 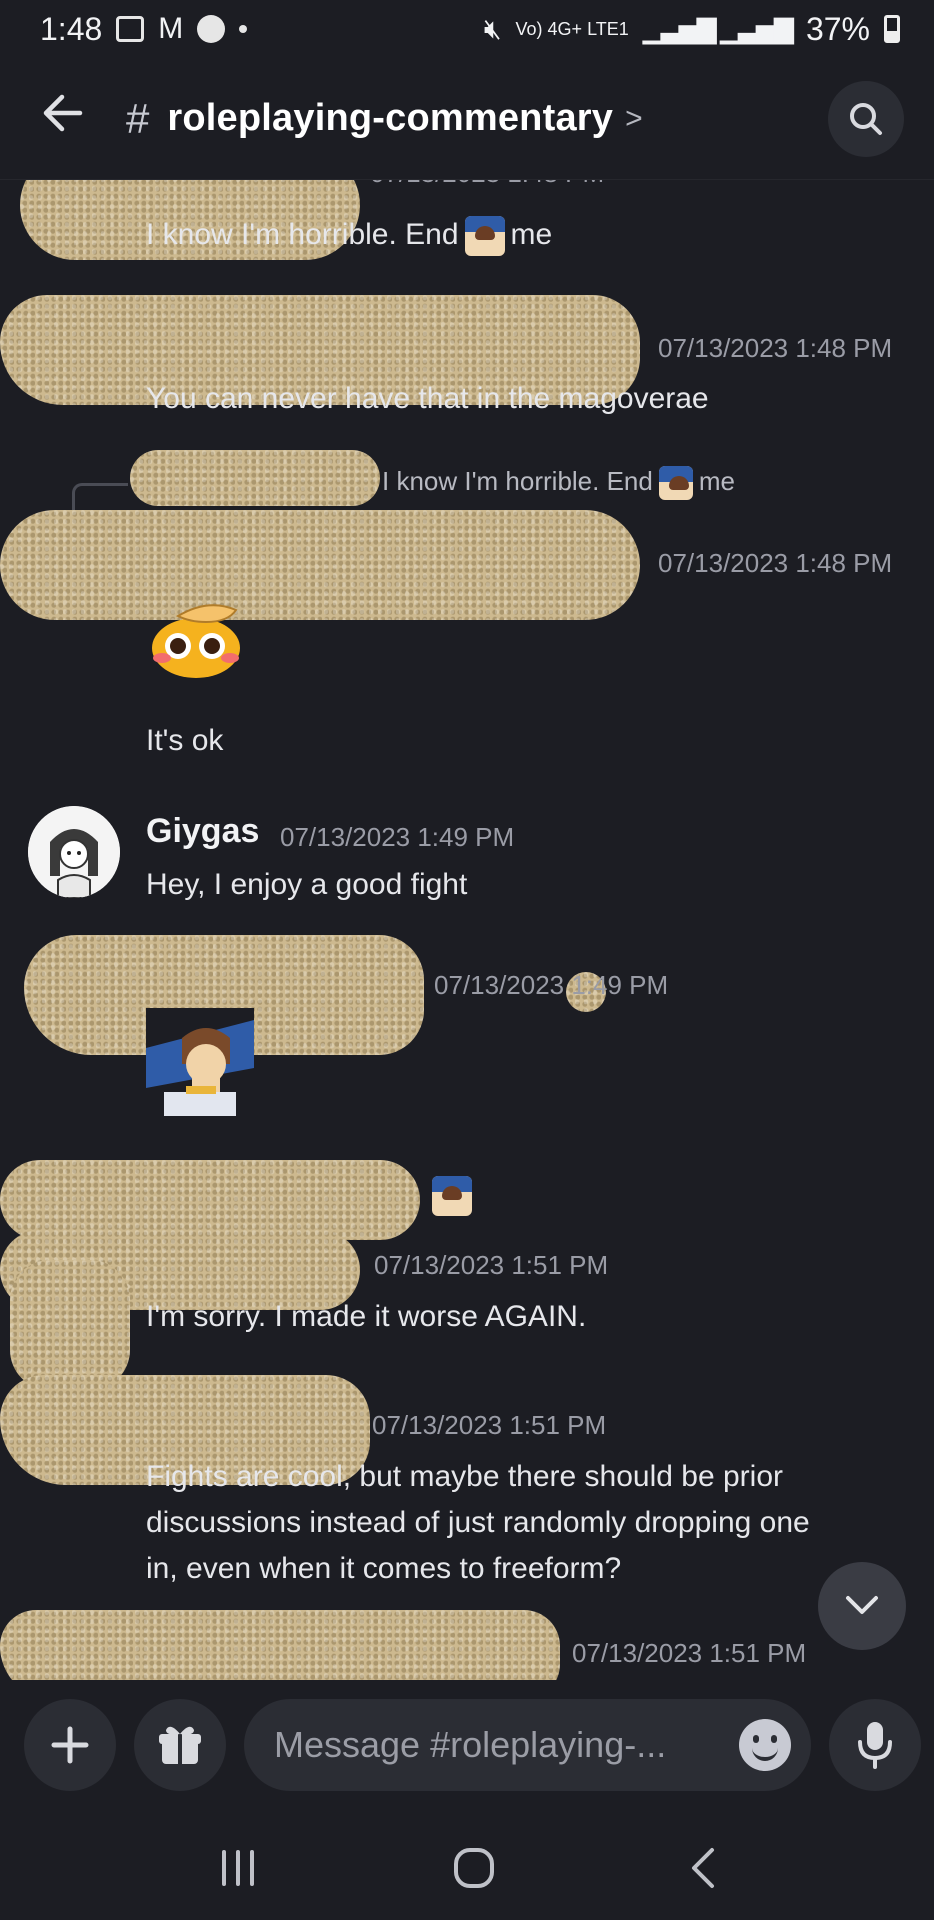 I want to click on status-right: 🔇︎ Vo) 4G+ LTE1 ▁▃▅▇ ▁▃▅▇ 37%, so click(x=692, y=29).